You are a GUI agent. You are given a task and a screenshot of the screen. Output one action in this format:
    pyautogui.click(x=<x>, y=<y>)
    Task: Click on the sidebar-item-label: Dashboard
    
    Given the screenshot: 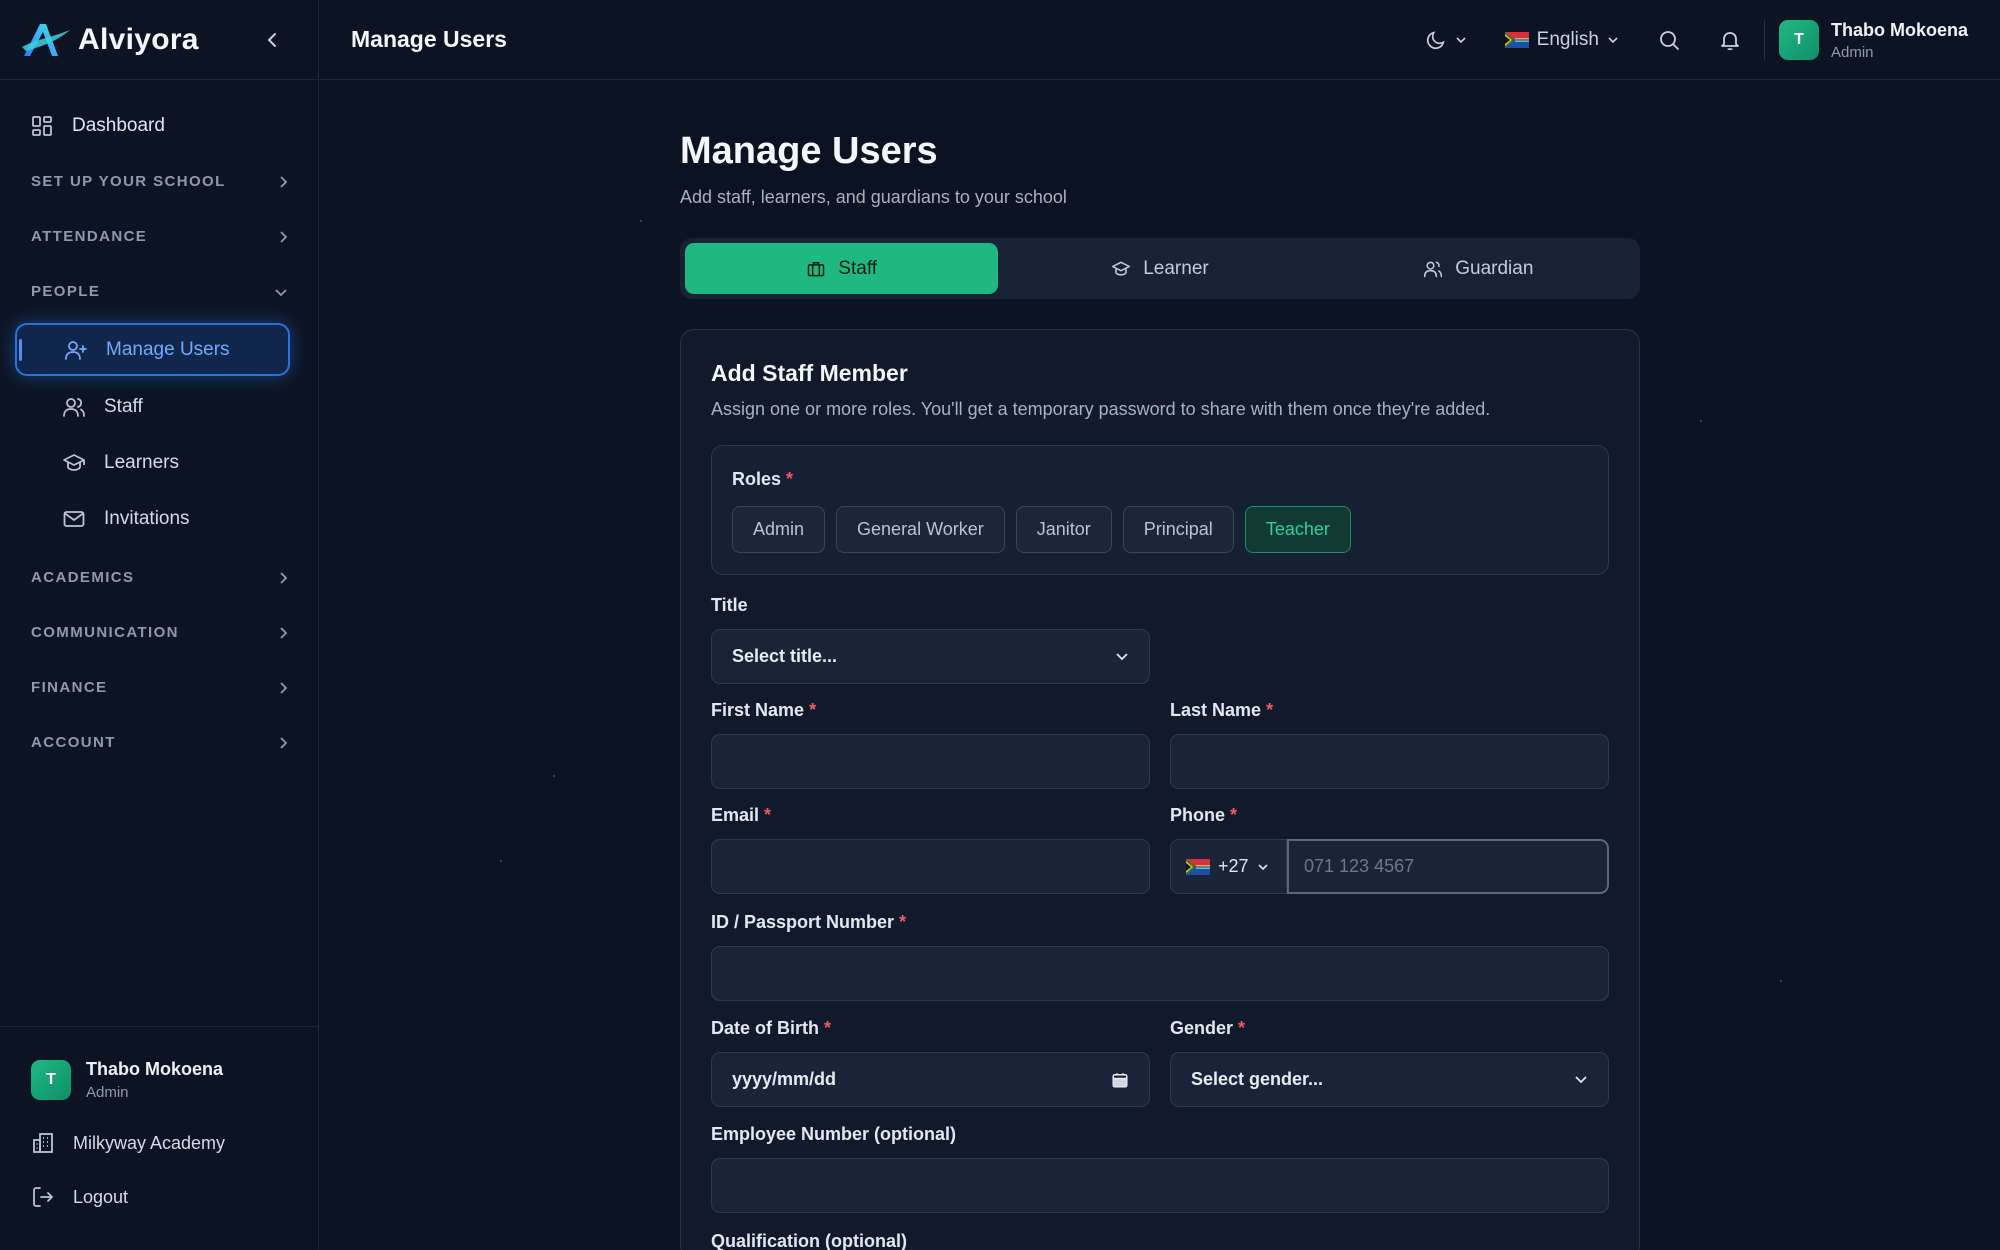 What is the action you would take?
    pyautogui.click(x=118, y=125)
    